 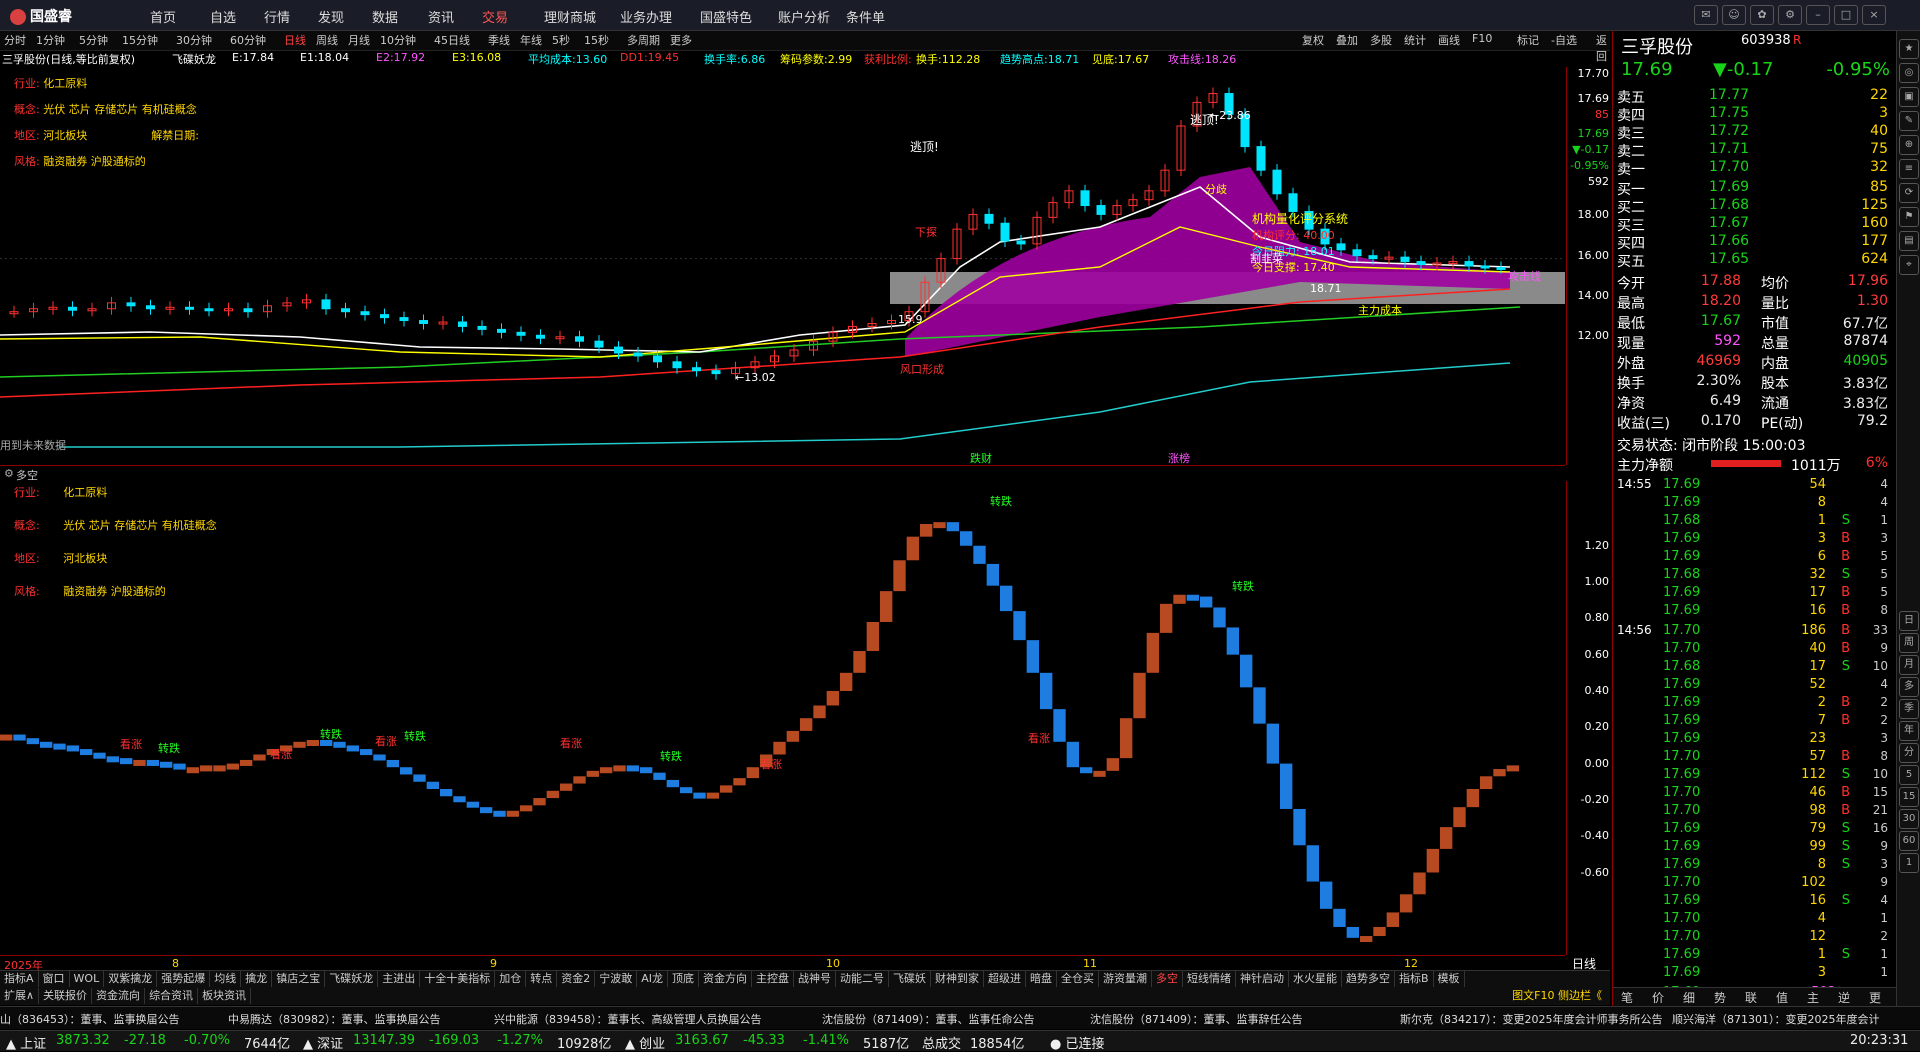 I want to click on side-tool-icon-0: ★, so click(x=1909, y=49).